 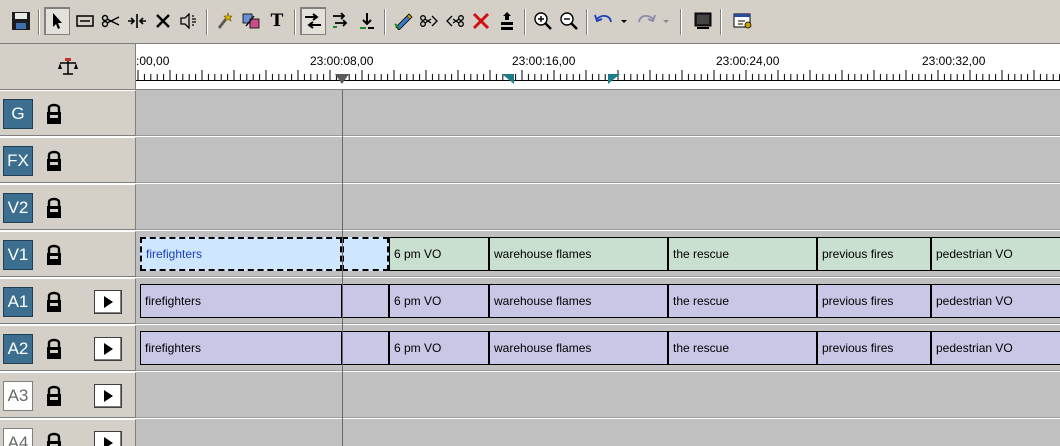 I want to click on undo-icon, so click(x=612, y=21).